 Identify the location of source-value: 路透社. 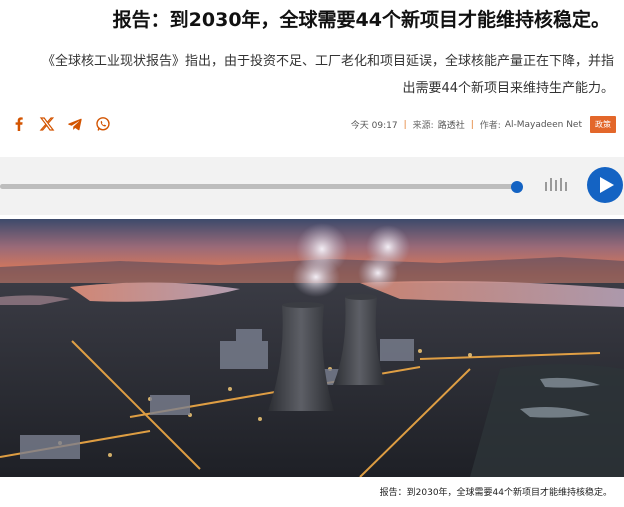
(451, 124).